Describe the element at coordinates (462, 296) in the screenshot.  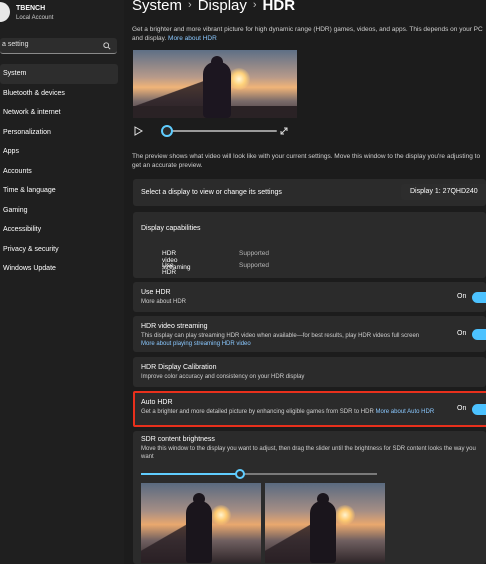
I see `use-hdr-state: On` at that location.